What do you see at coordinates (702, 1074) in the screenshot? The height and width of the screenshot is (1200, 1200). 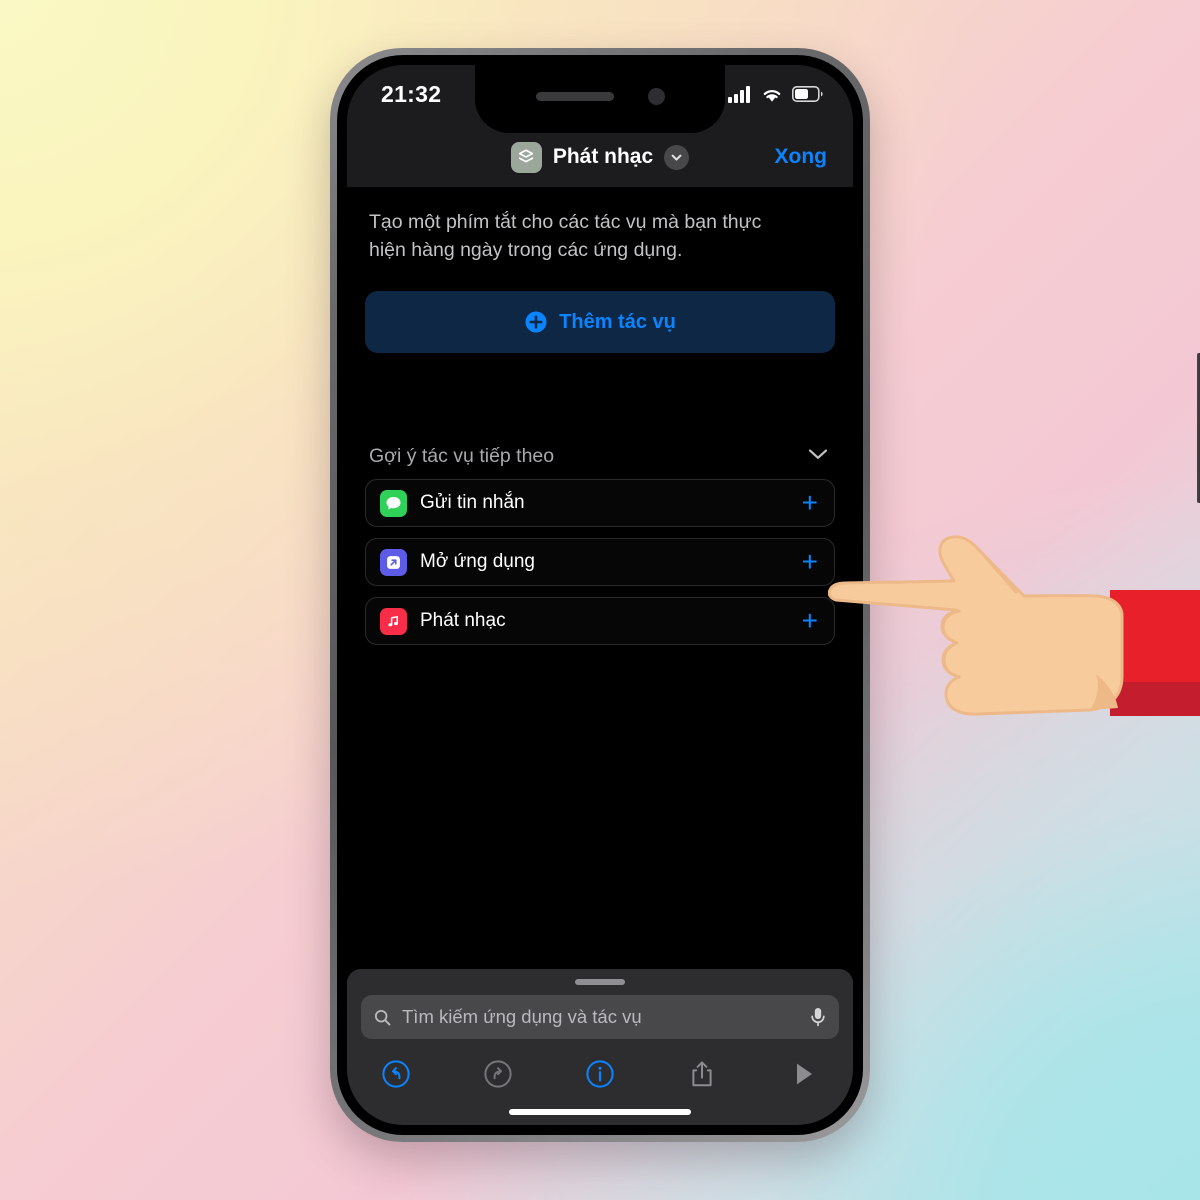 I see `share-button` at bounding box center [702, 1074].